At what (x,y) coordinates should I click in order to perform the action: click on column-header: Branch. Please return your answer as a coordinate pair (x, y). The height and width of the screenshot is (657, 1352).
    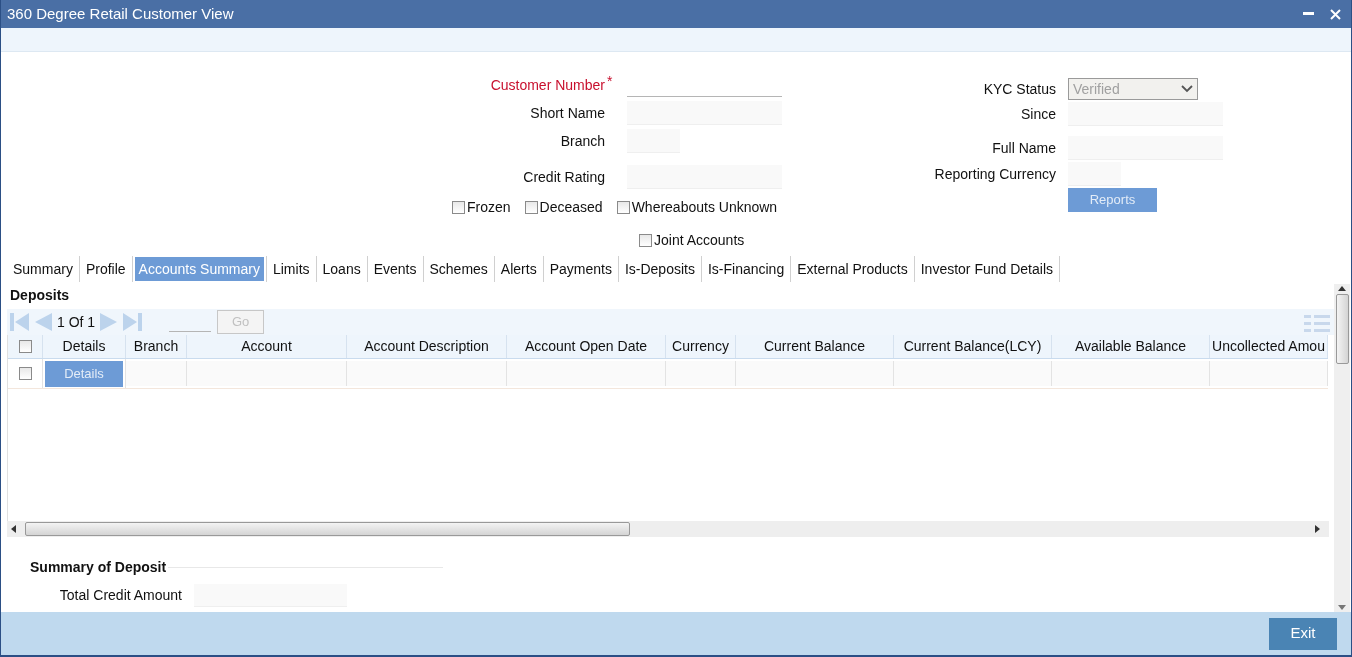
    Looking at the image, I should click on (156, 346).